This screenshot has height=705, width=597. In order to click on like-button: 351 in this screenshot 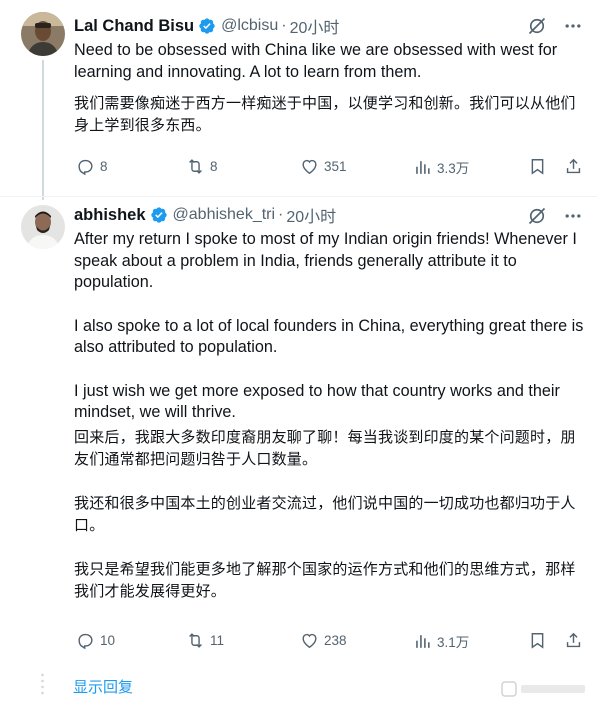, I will do `click(323, 166)`.